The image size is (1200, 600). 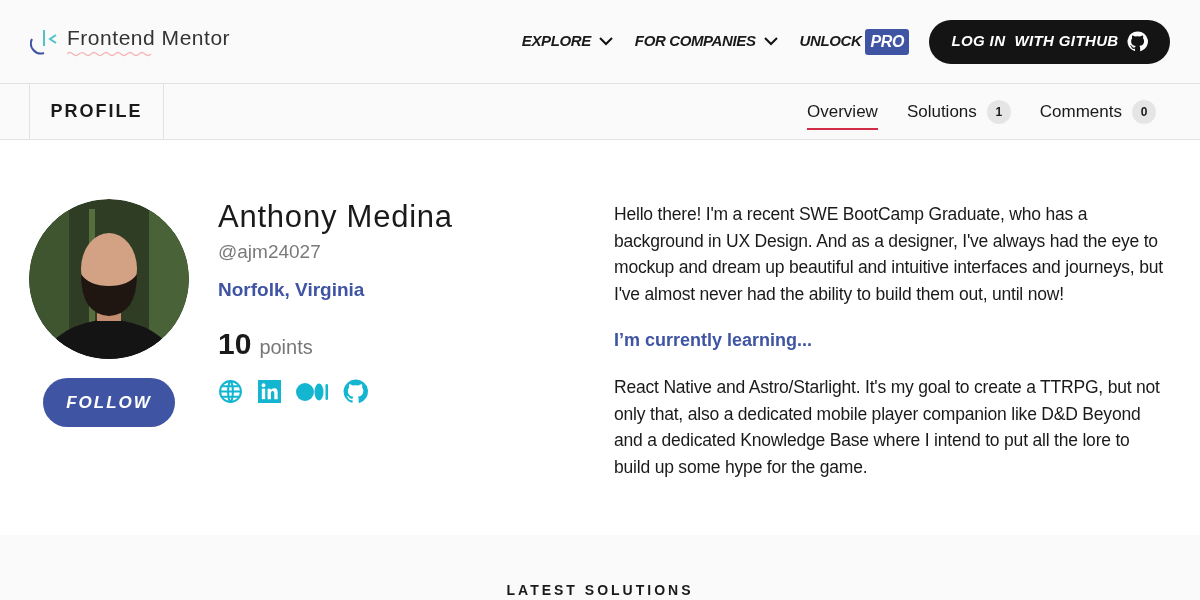 What do you see at coordinates (1049, 41) in the screenshot?
I see `login-button: LOG IN WITH GITHUB` at bounding box center [1049, 41].